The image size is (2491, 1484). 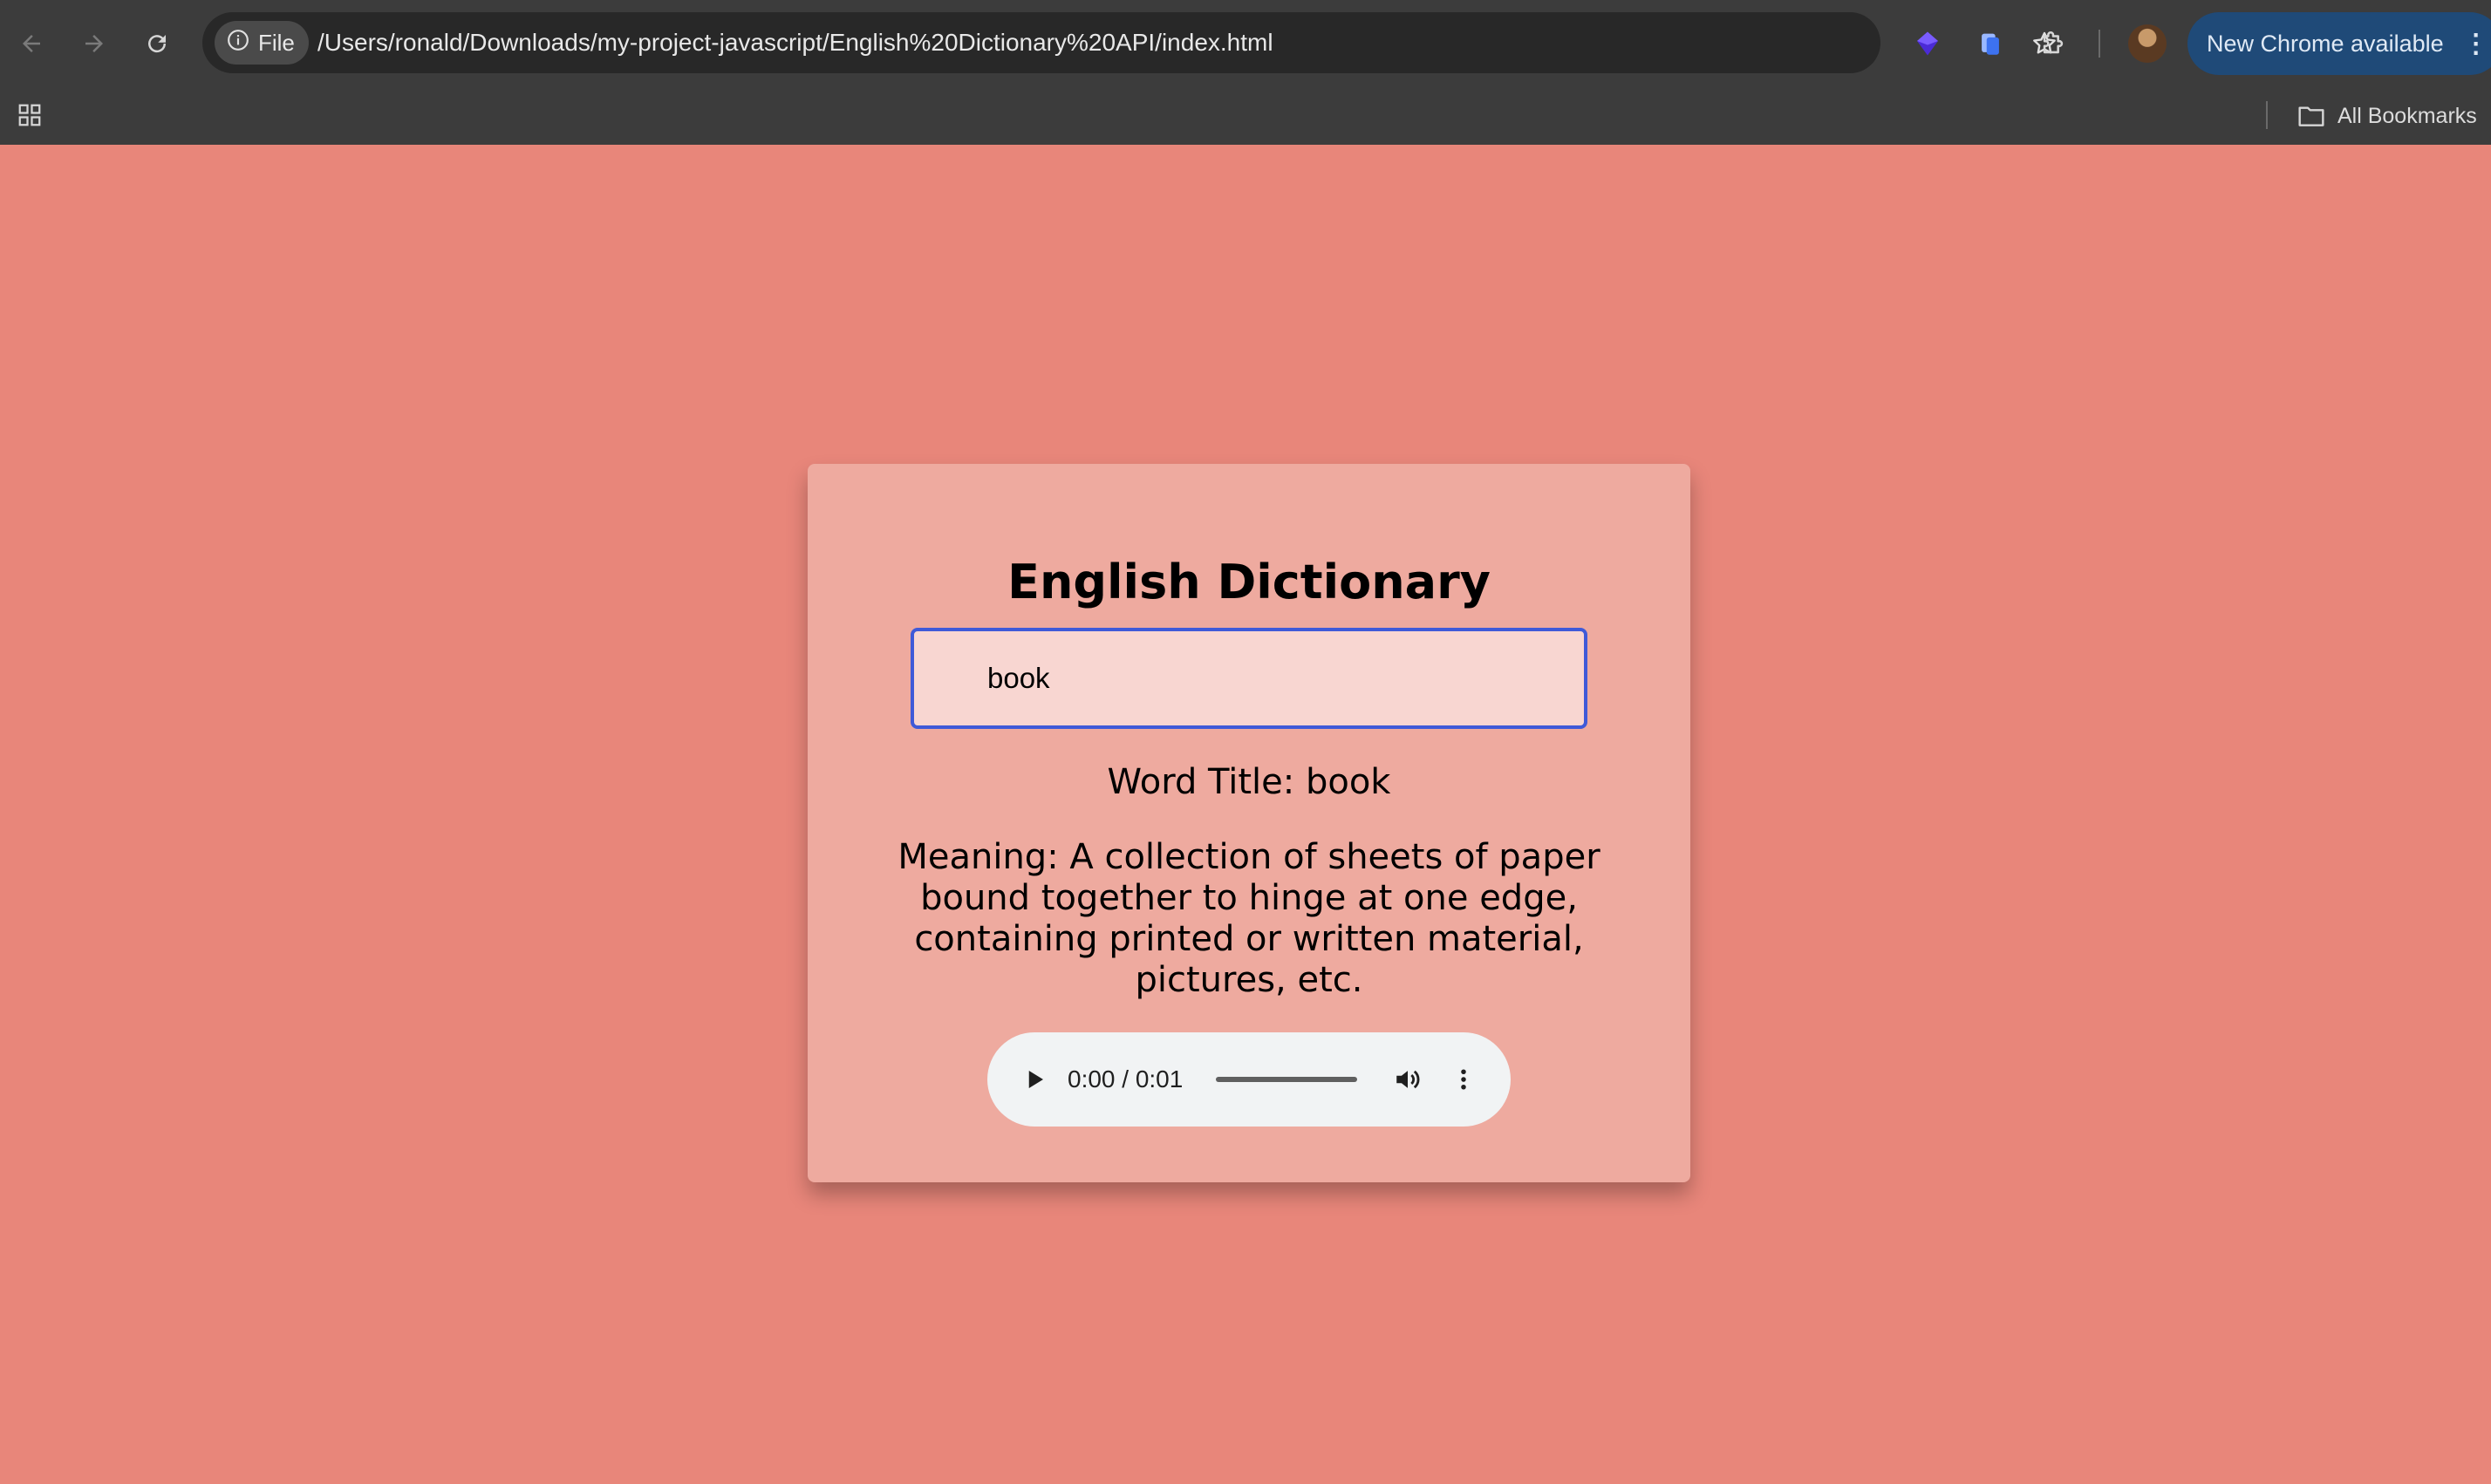 I want to click on all-bookmarks-button: All Bookmarks, so click(x=2387, y=116).